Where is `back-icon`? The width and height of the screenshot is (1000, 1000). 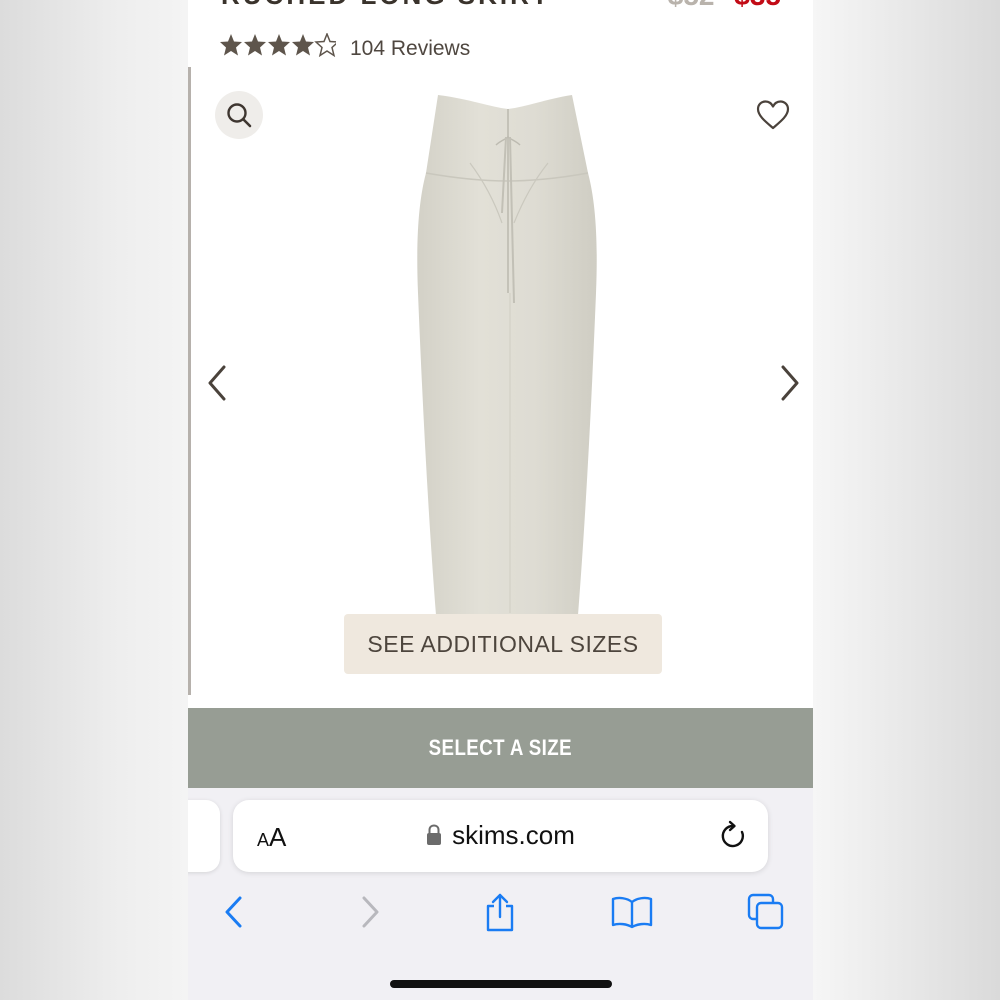
back-icon is located at coordinates (233, 912).